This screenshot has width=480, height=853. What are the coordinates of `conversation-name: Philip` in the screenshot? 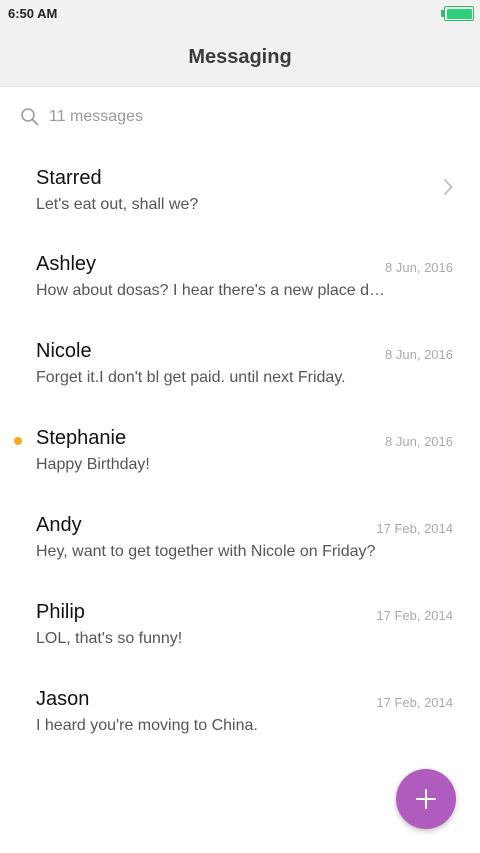 It's located at (60, 612).